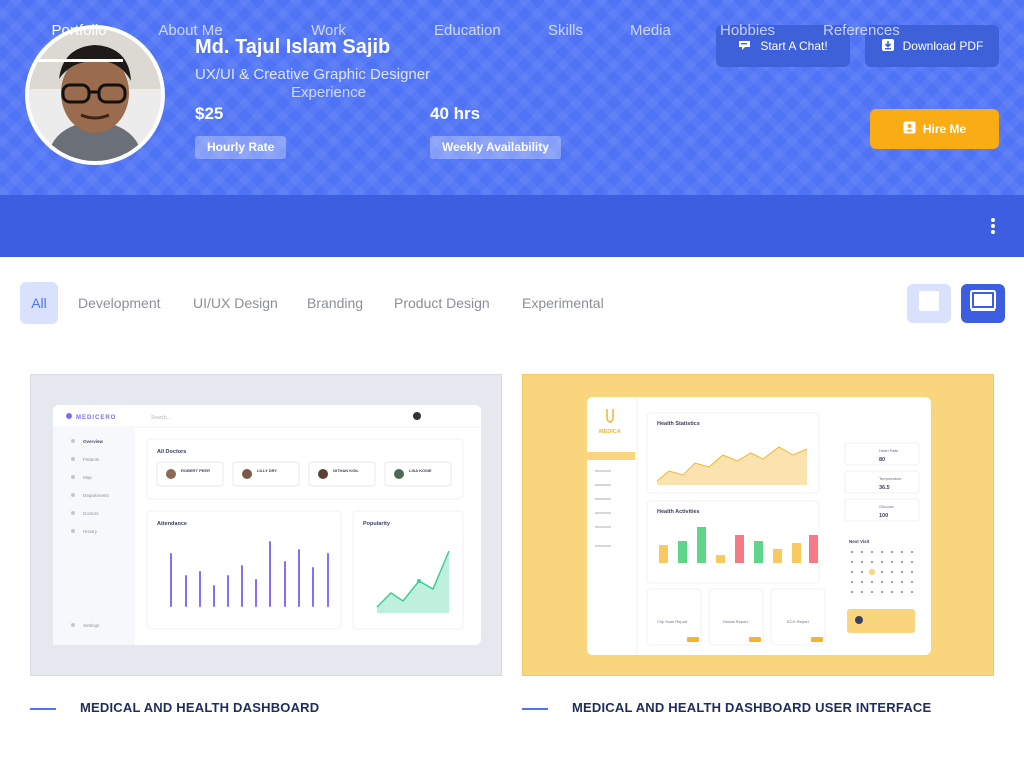 Image resolution: width=1024 pixels, height=768 pixels. I want to click on grid-view-button, so click(929, 303).